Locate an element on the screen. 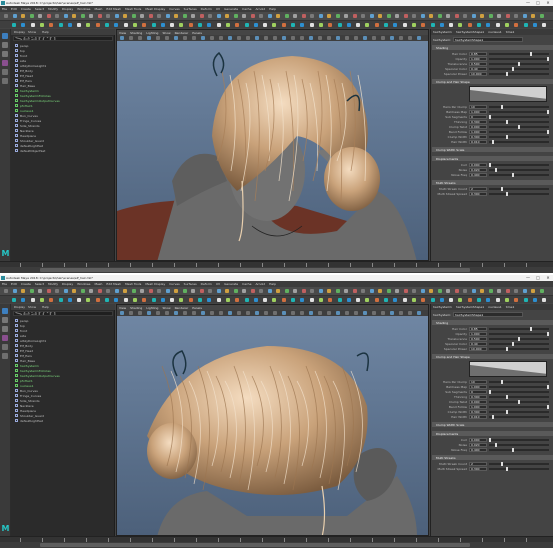 The width and height of the screenshot is (553, 548). outliner-item: Elf_Body is located at coordinates (63, 71).